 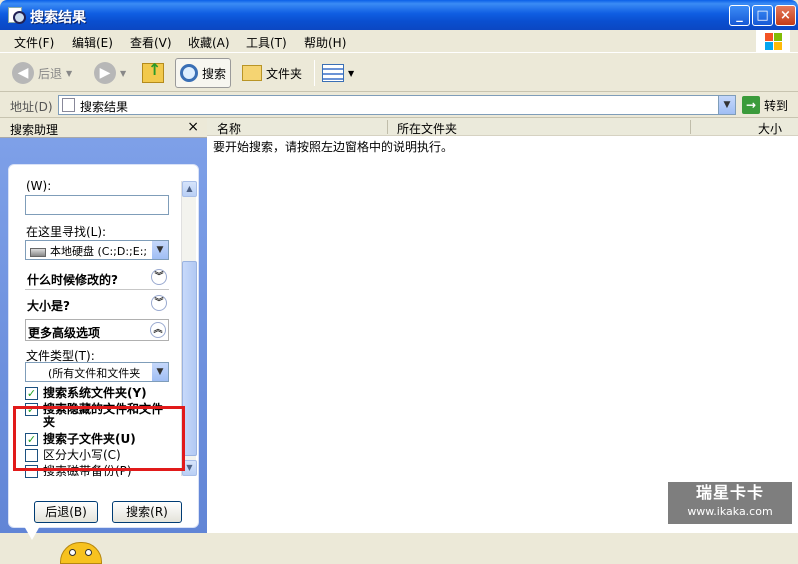 I want to click on column-name: 名称, so click(x=229, y=128).